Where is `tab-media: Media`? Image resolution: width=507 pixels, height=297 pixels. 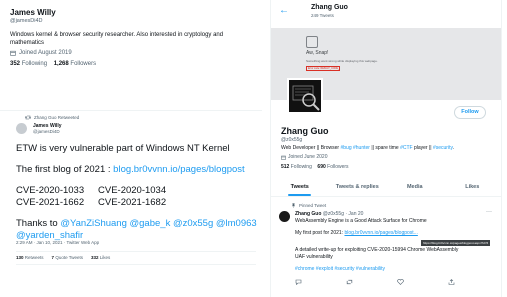
tab-media: Media is located at coordinates (415, 187).